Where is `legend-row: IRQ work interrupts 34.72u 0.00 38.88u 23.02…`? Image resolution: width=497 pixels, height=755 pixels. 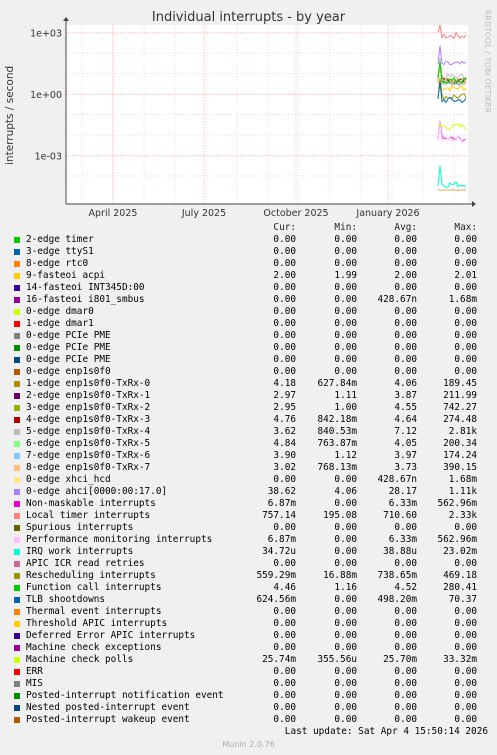 legend-row: IRQ work interrupts 34.72u 0.00 38.88u 23.02… is located at coordinates (248, 552).